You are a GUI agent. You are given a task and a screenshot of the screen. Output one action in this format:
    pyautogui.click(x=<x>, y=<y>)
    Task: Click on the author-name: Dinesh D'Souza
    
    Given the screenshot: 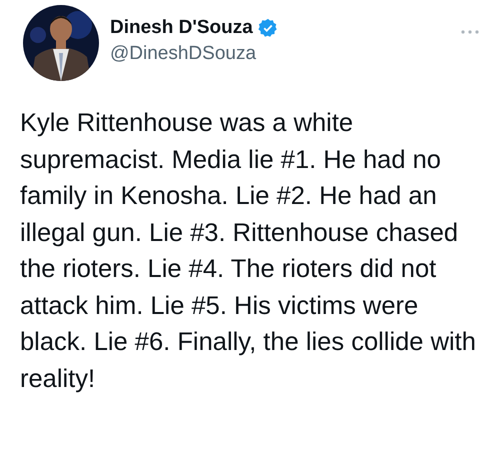 What is the action you would take?
    pyautogui.click(x=181, y=28)
    